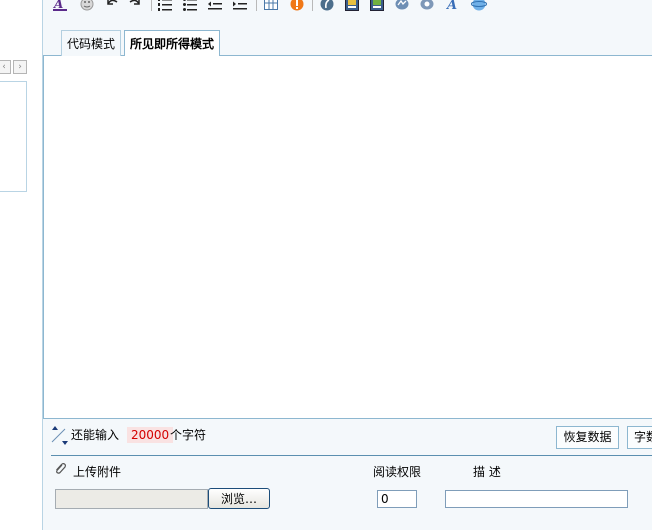 Image resolution: width=652 pixels, height=530 pixels. Describe the element at coordinates (377, 5) in the screenshot. I see `real-media-icon` at that location.